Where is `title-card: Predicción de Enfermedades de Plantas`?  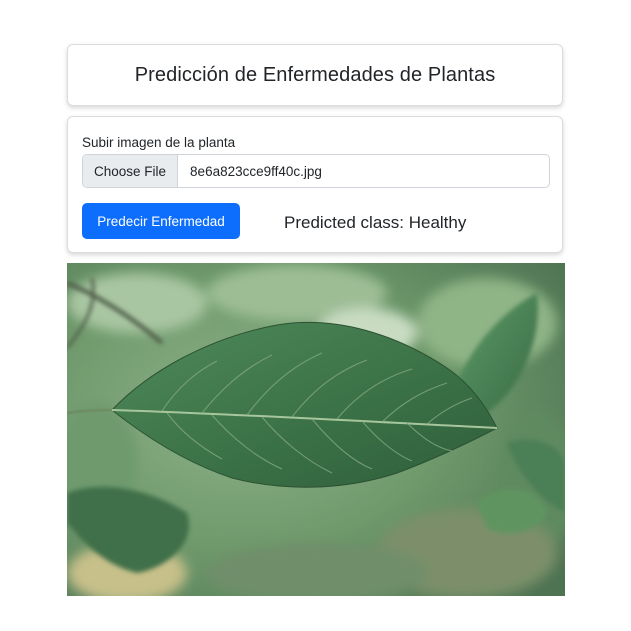
title-card: Predicción de Enfermedades de Plantas is located at coordinates (315, 75).